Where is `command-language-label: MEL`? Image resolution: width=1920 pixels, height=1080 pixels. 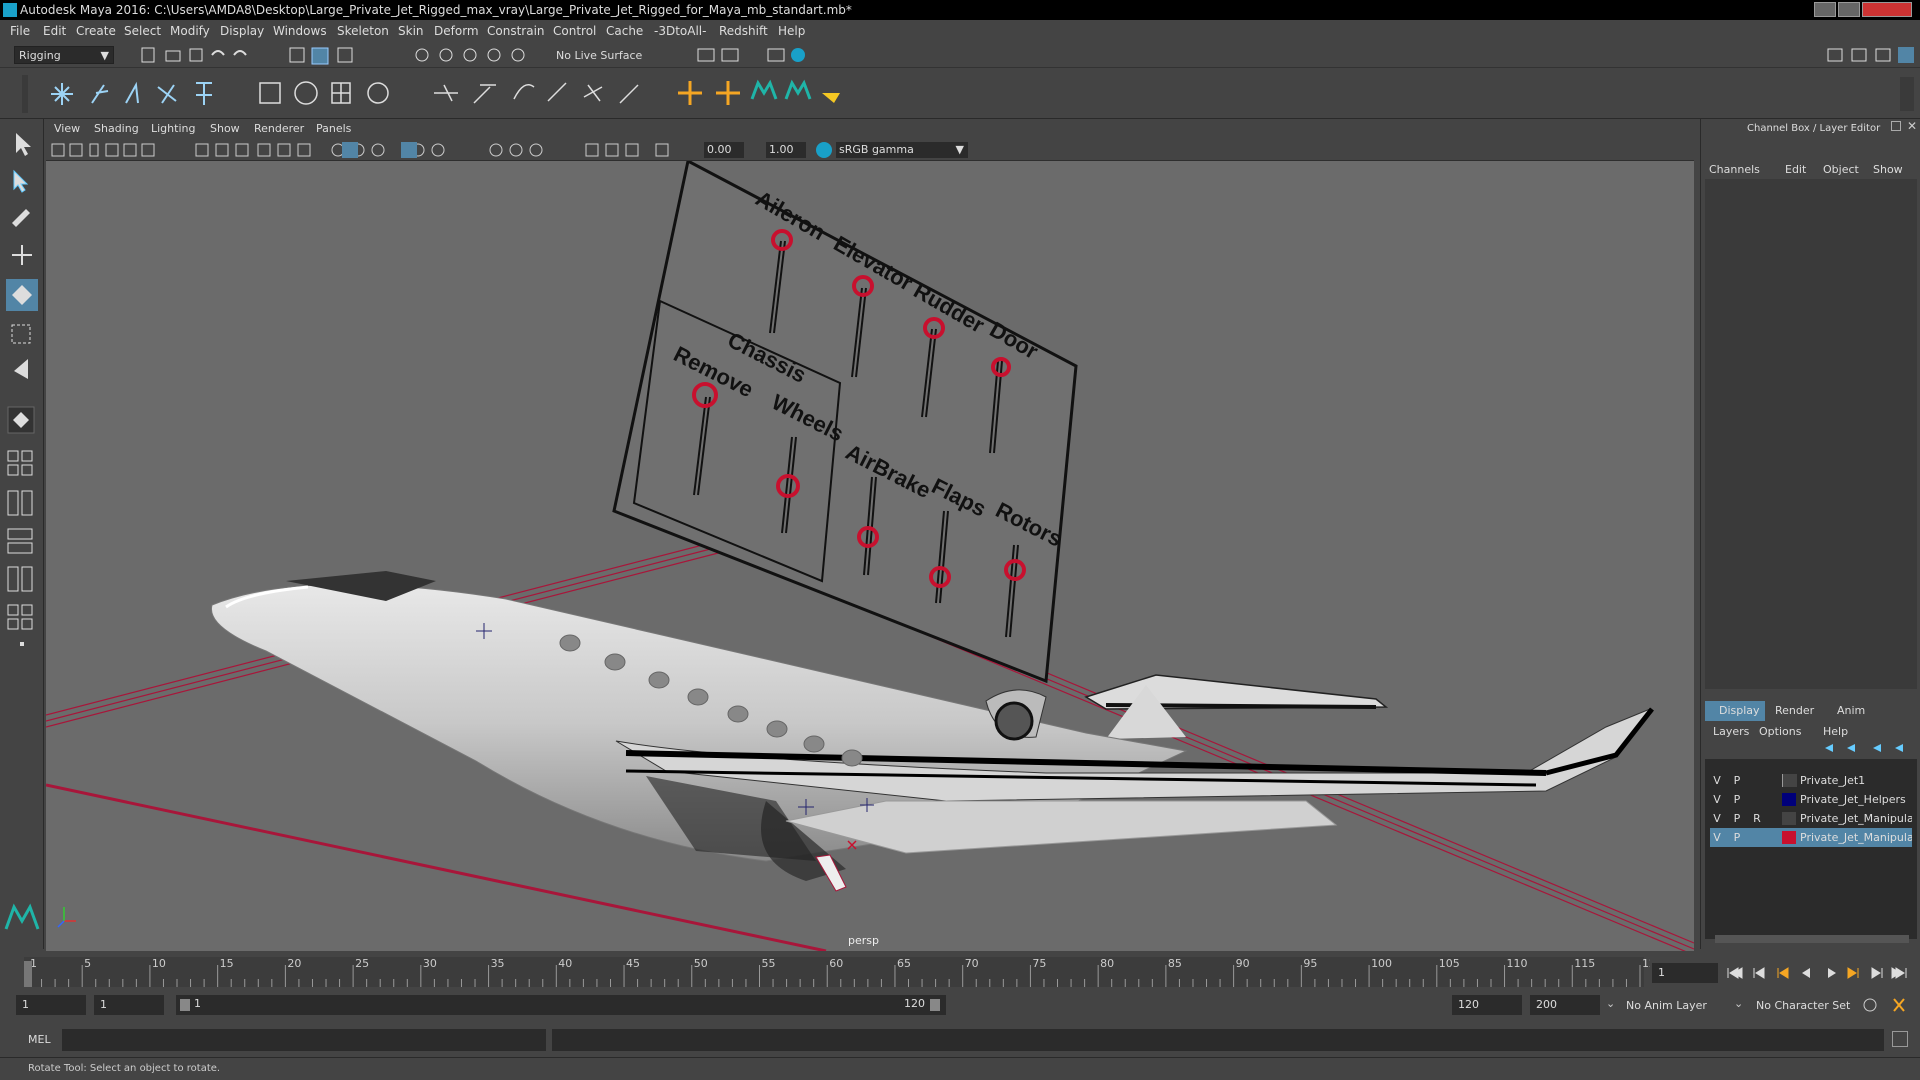 command-language-label: MEL is located at coordinates (39, 1039).